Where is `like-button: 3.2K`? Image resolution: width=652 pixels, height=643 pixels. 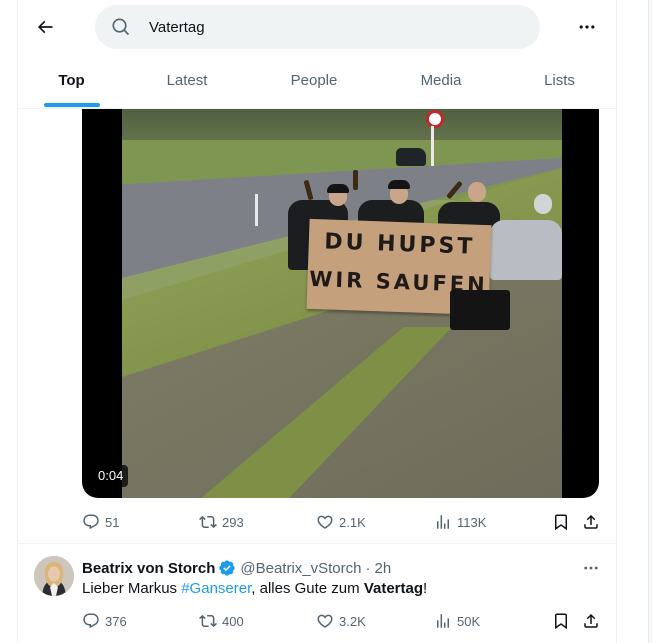
like-button: 3.2K is located at coordinates (341, 621).